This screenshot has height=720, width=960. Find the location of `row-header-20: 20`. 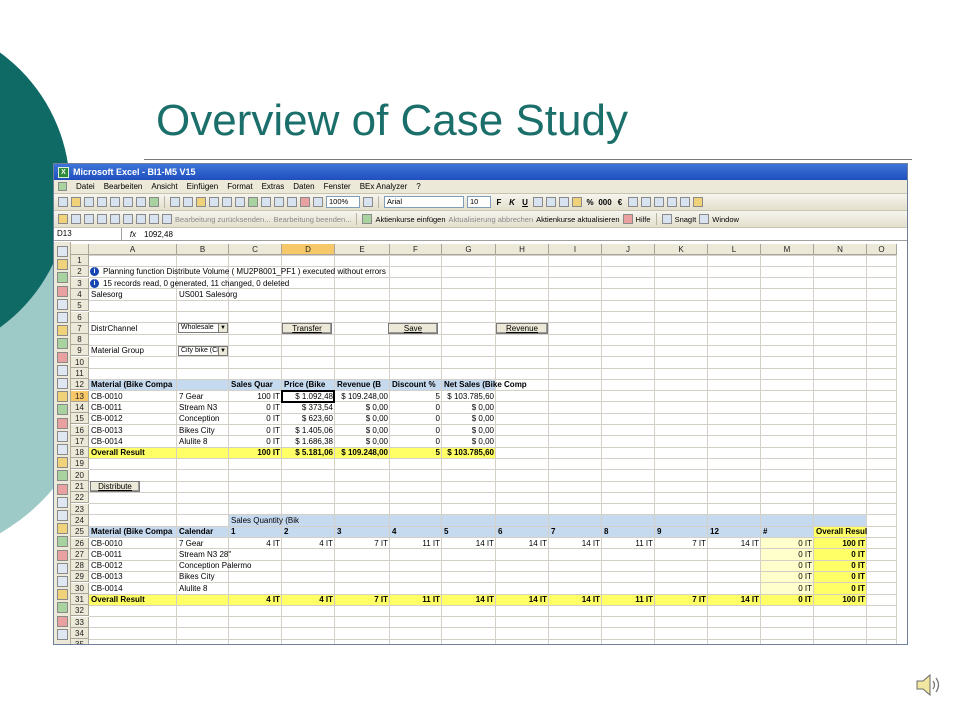

row-header-20: 20 is located at coordinates (80, 475).